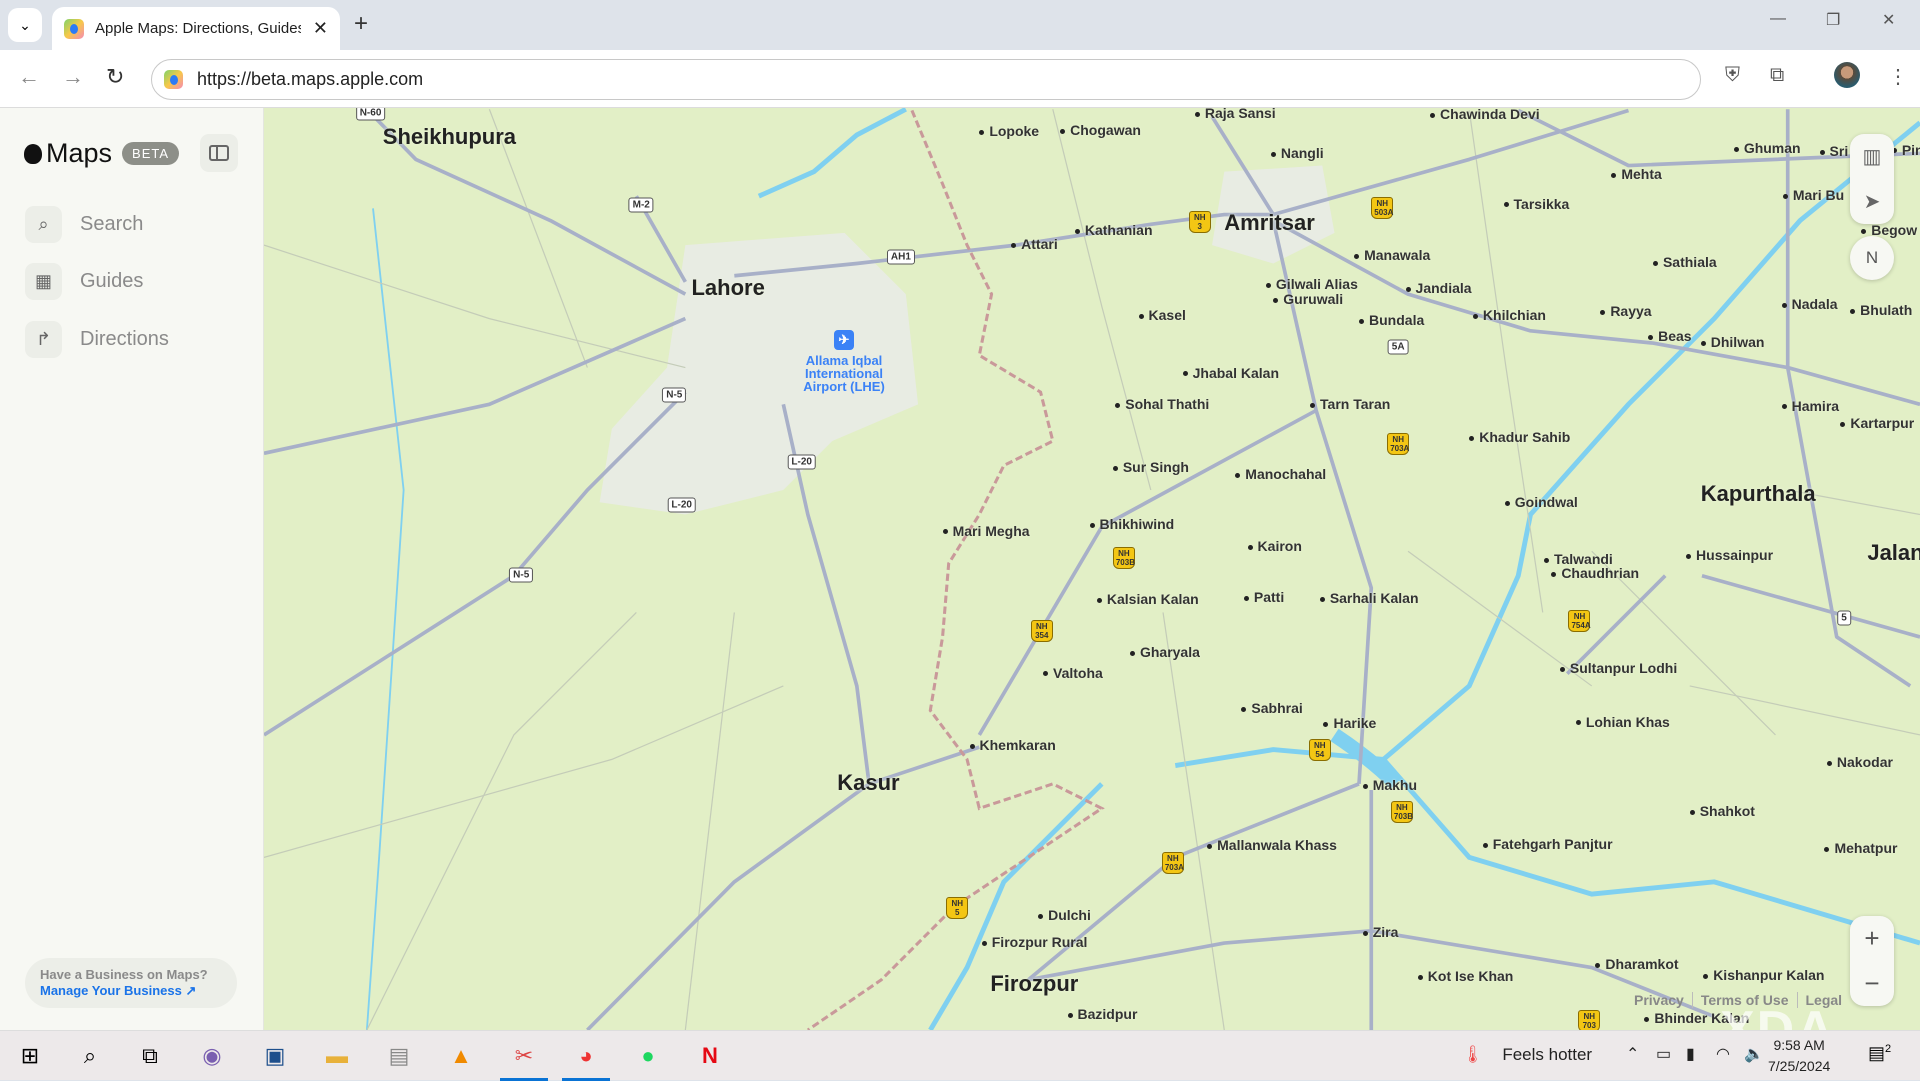 The height and width of the screenshot is (1081, 1920). Describe the element at coordinates (138, 991) in the screenshot. I see `manage-business-link: Manage Your Business ↗` at that location.